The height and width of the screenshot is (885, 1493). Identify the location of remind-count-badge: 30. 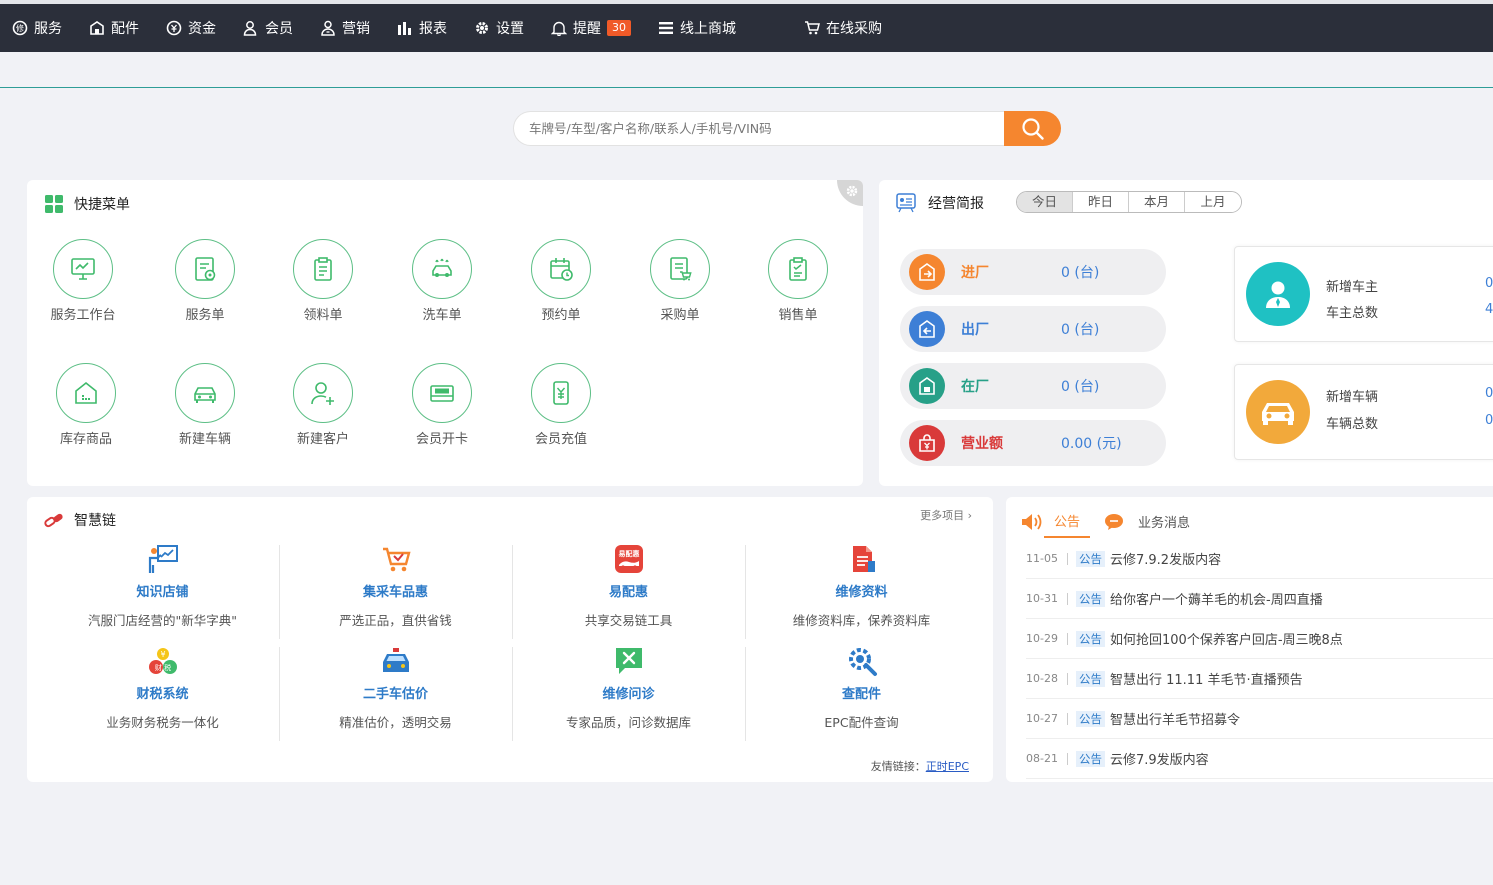
(619, 28).